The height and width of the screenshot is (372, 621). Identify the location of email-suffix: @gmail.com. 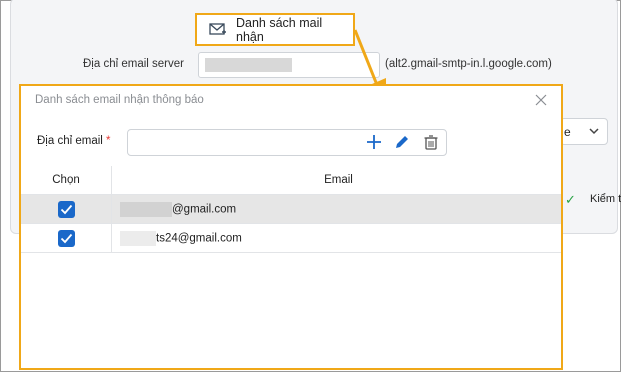
(204, 209).